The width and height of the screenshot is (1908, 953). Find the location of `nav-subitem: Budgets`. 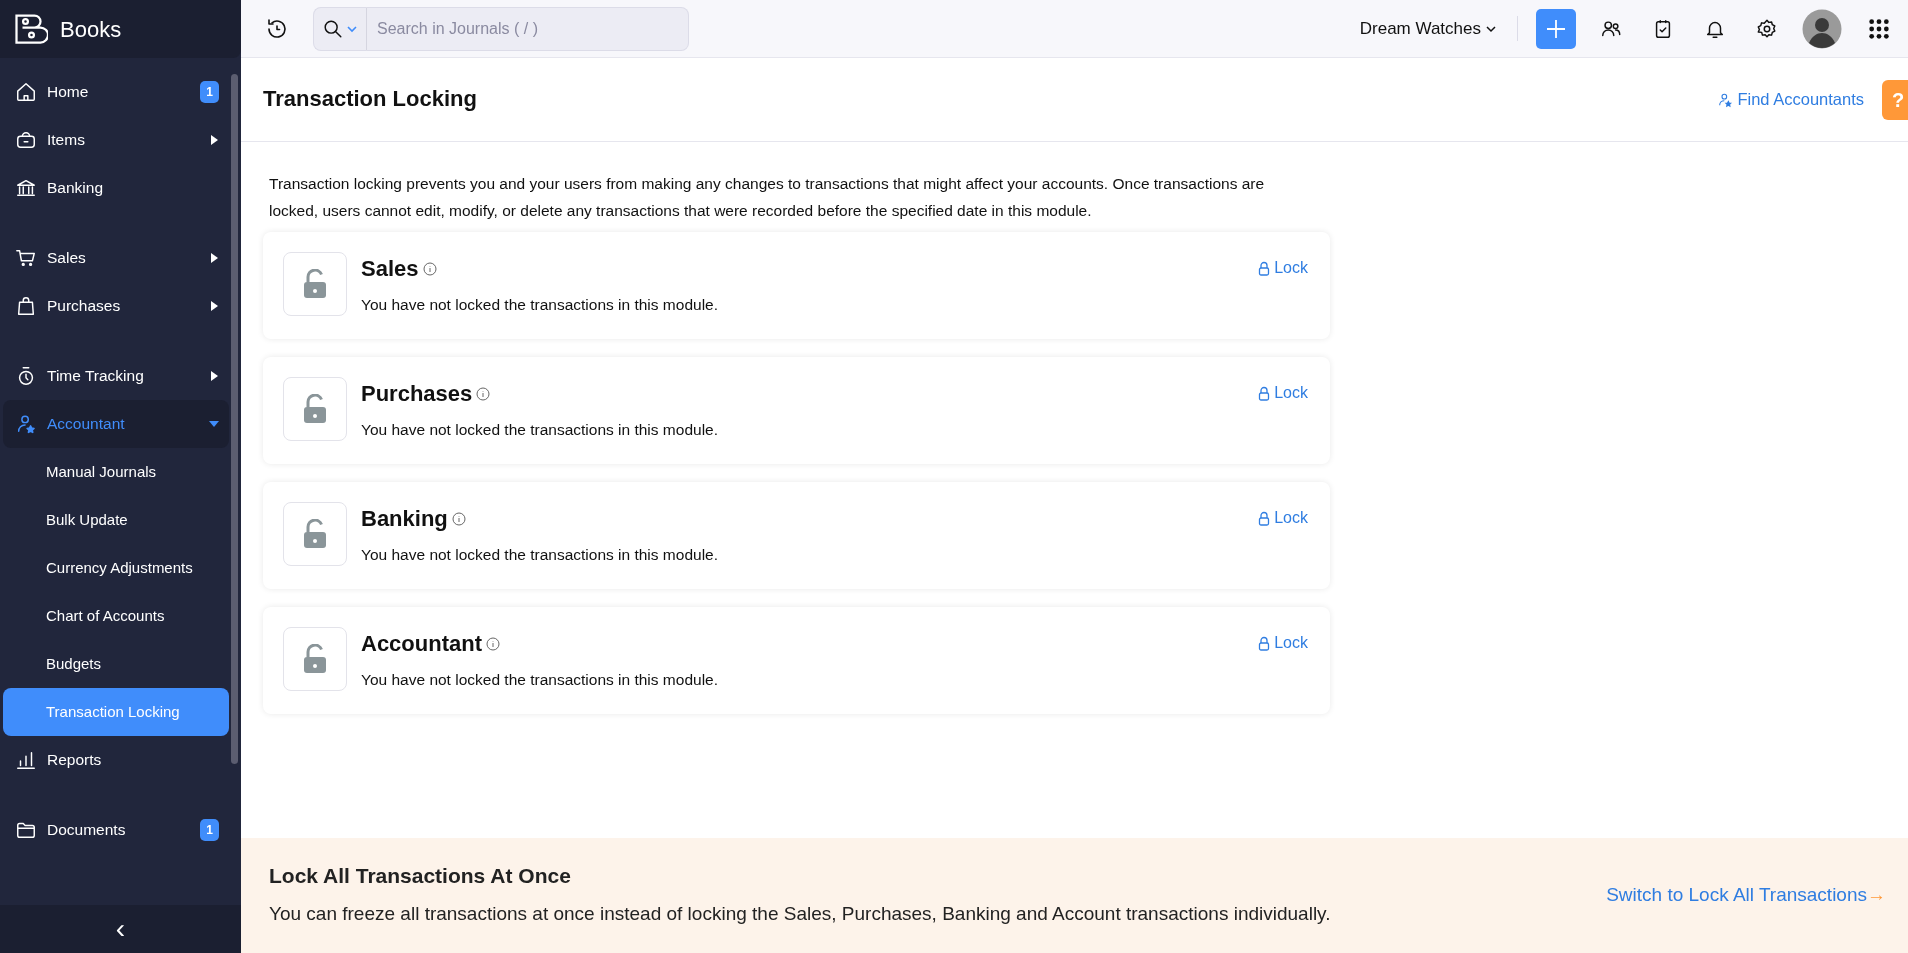

nav-subitem: Budgets is located at coordinates (116, 664).